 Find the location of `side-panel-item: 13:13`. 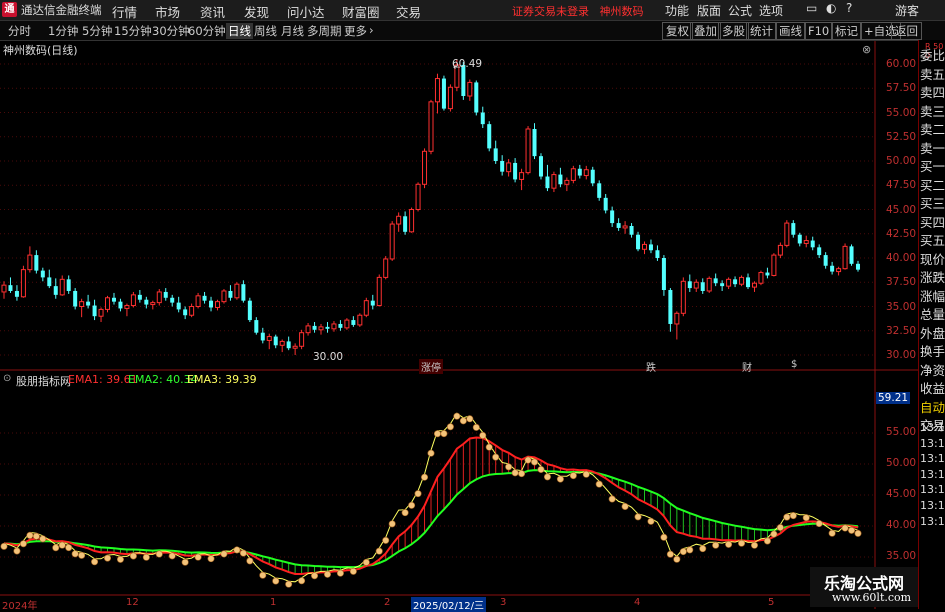

side-panel-item: 13:13 is located at coordinates (932, 474).